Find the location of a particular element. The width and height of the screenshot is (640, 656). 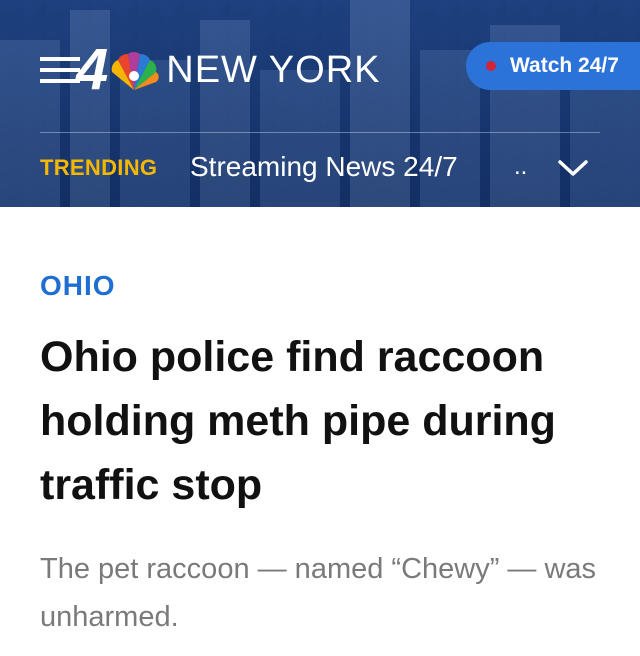

watch-live-button: Watch 24/7 is located at coordinates (553, 66).